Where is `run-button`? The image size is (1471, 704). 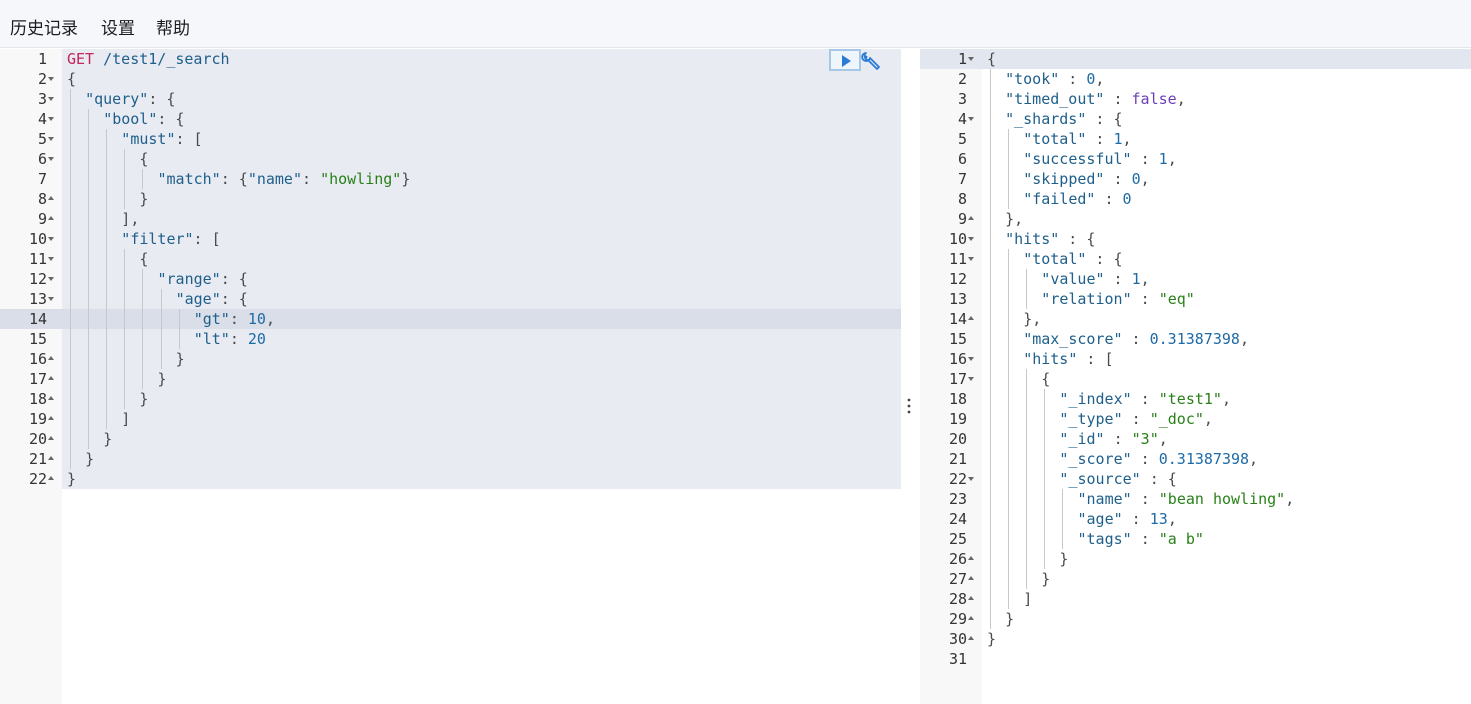
run-button is located at coordinates (845, 60).